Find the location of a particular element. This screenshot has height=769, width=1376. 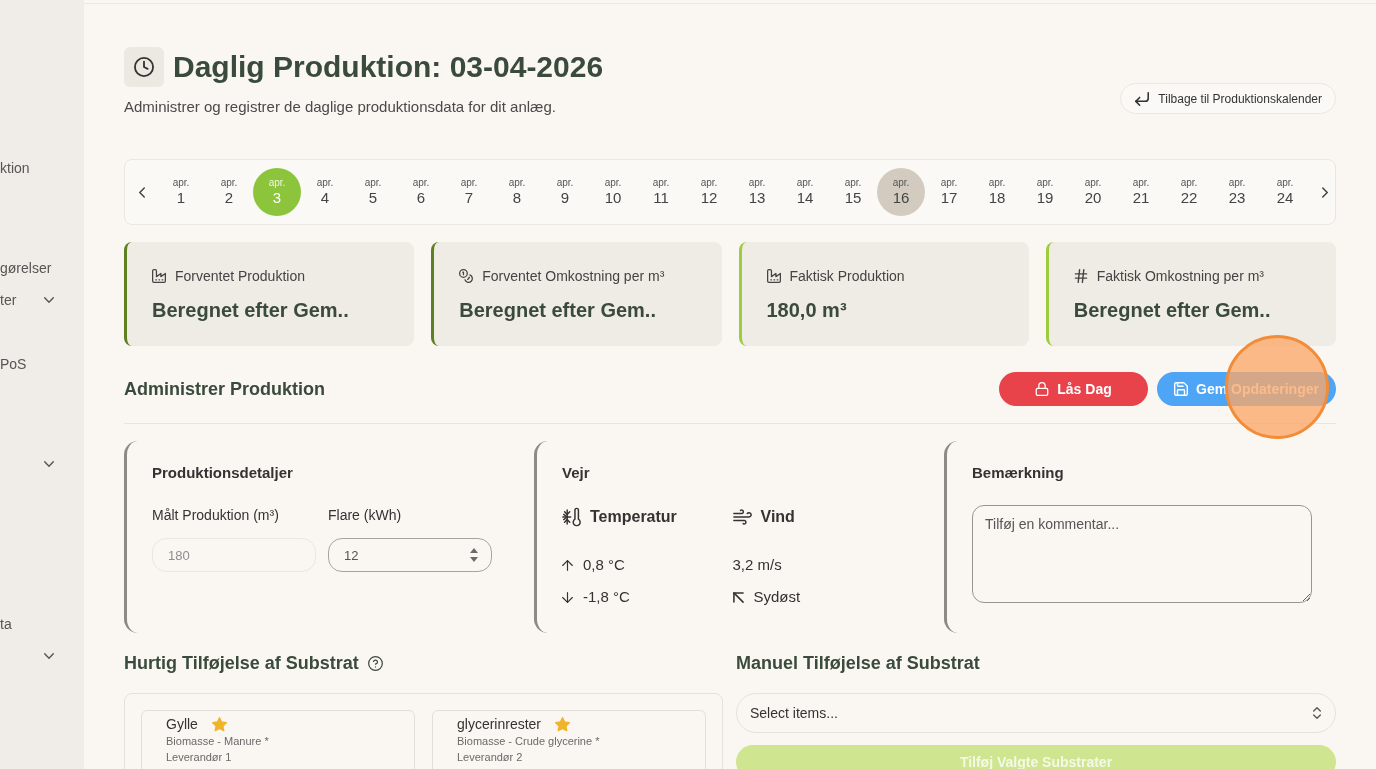

weather-label: Temperatur is located at coordinates (633, 517).